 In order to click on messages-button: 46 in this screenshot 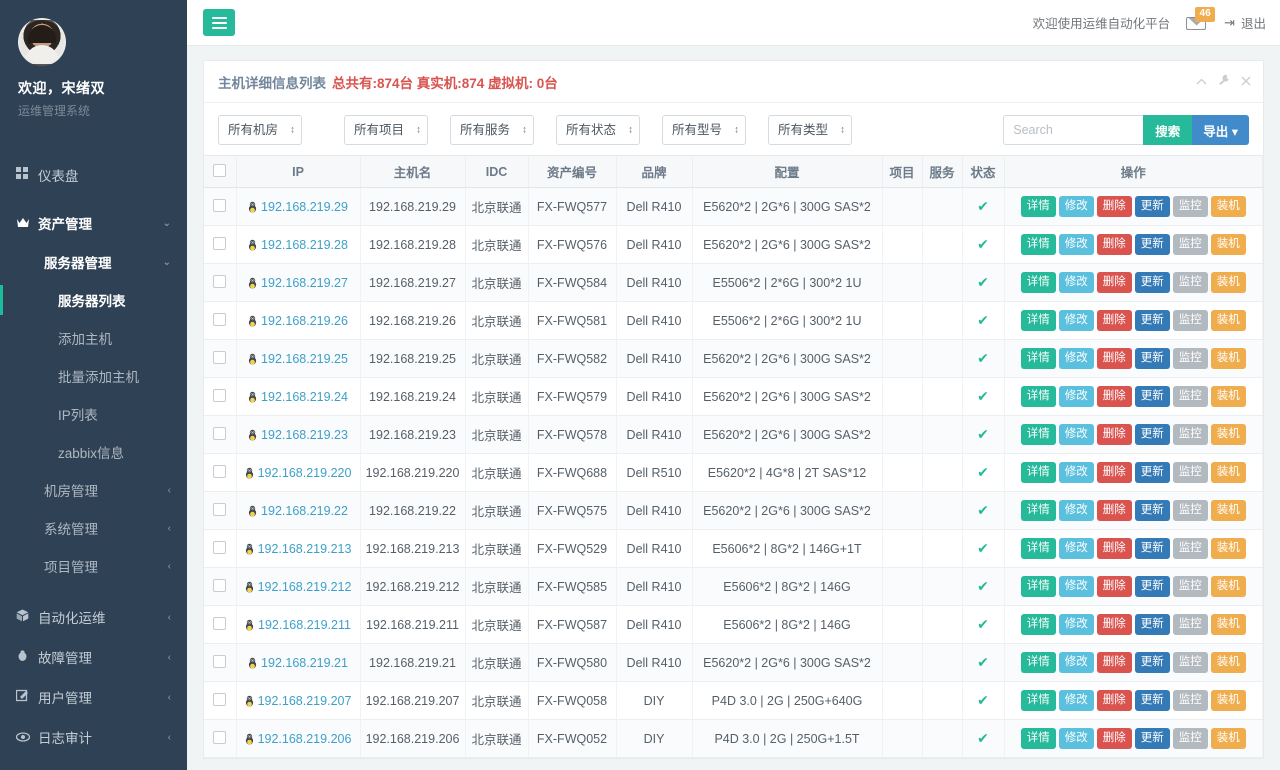, I will do `click(1201, 20)`.